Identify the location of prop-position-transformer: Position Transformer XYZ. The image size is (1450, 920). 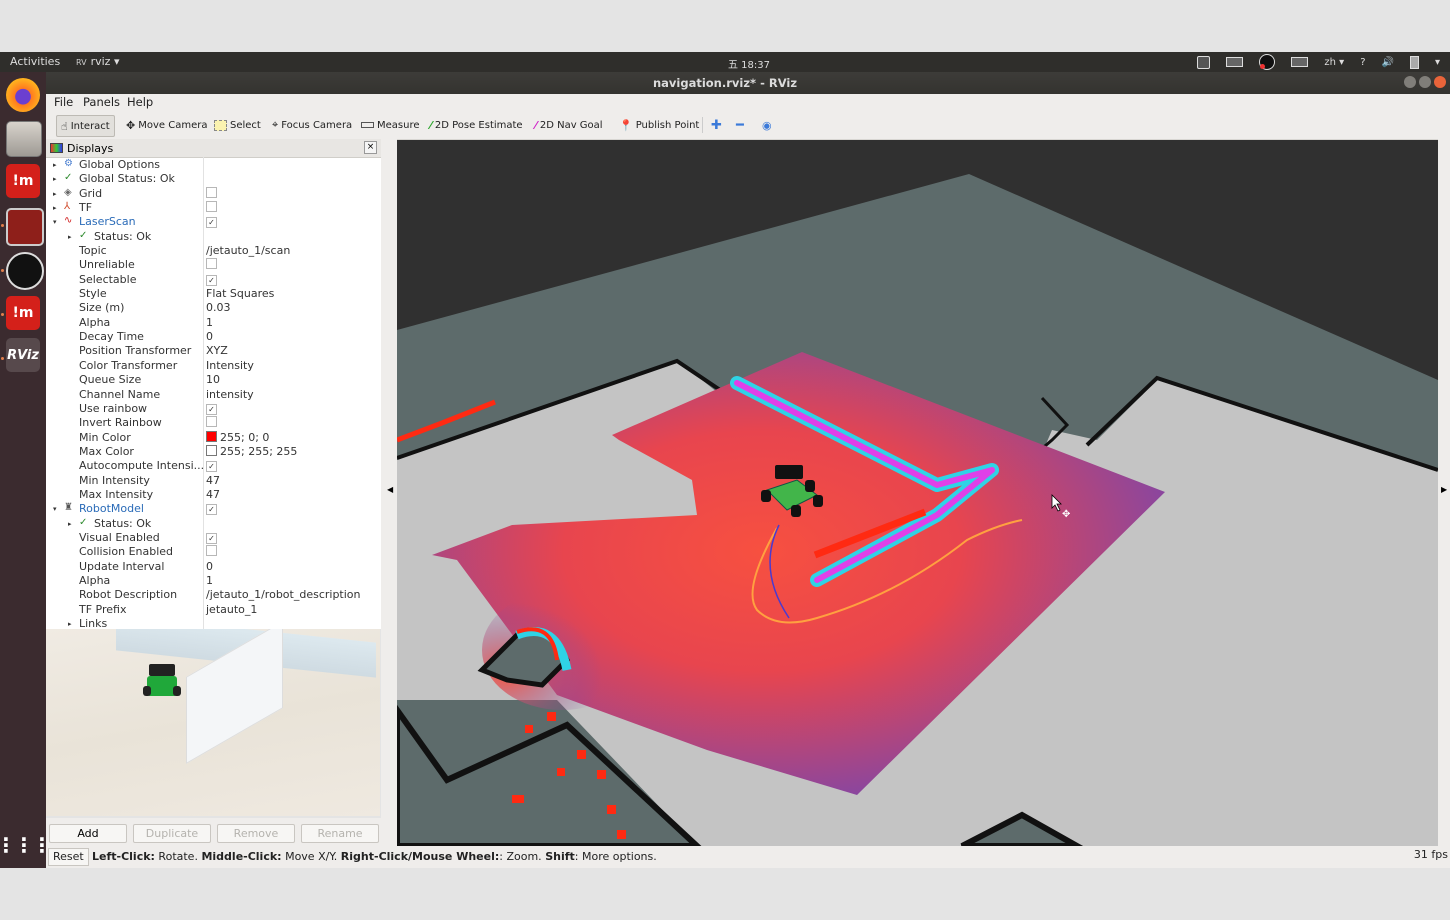
(213, 351).